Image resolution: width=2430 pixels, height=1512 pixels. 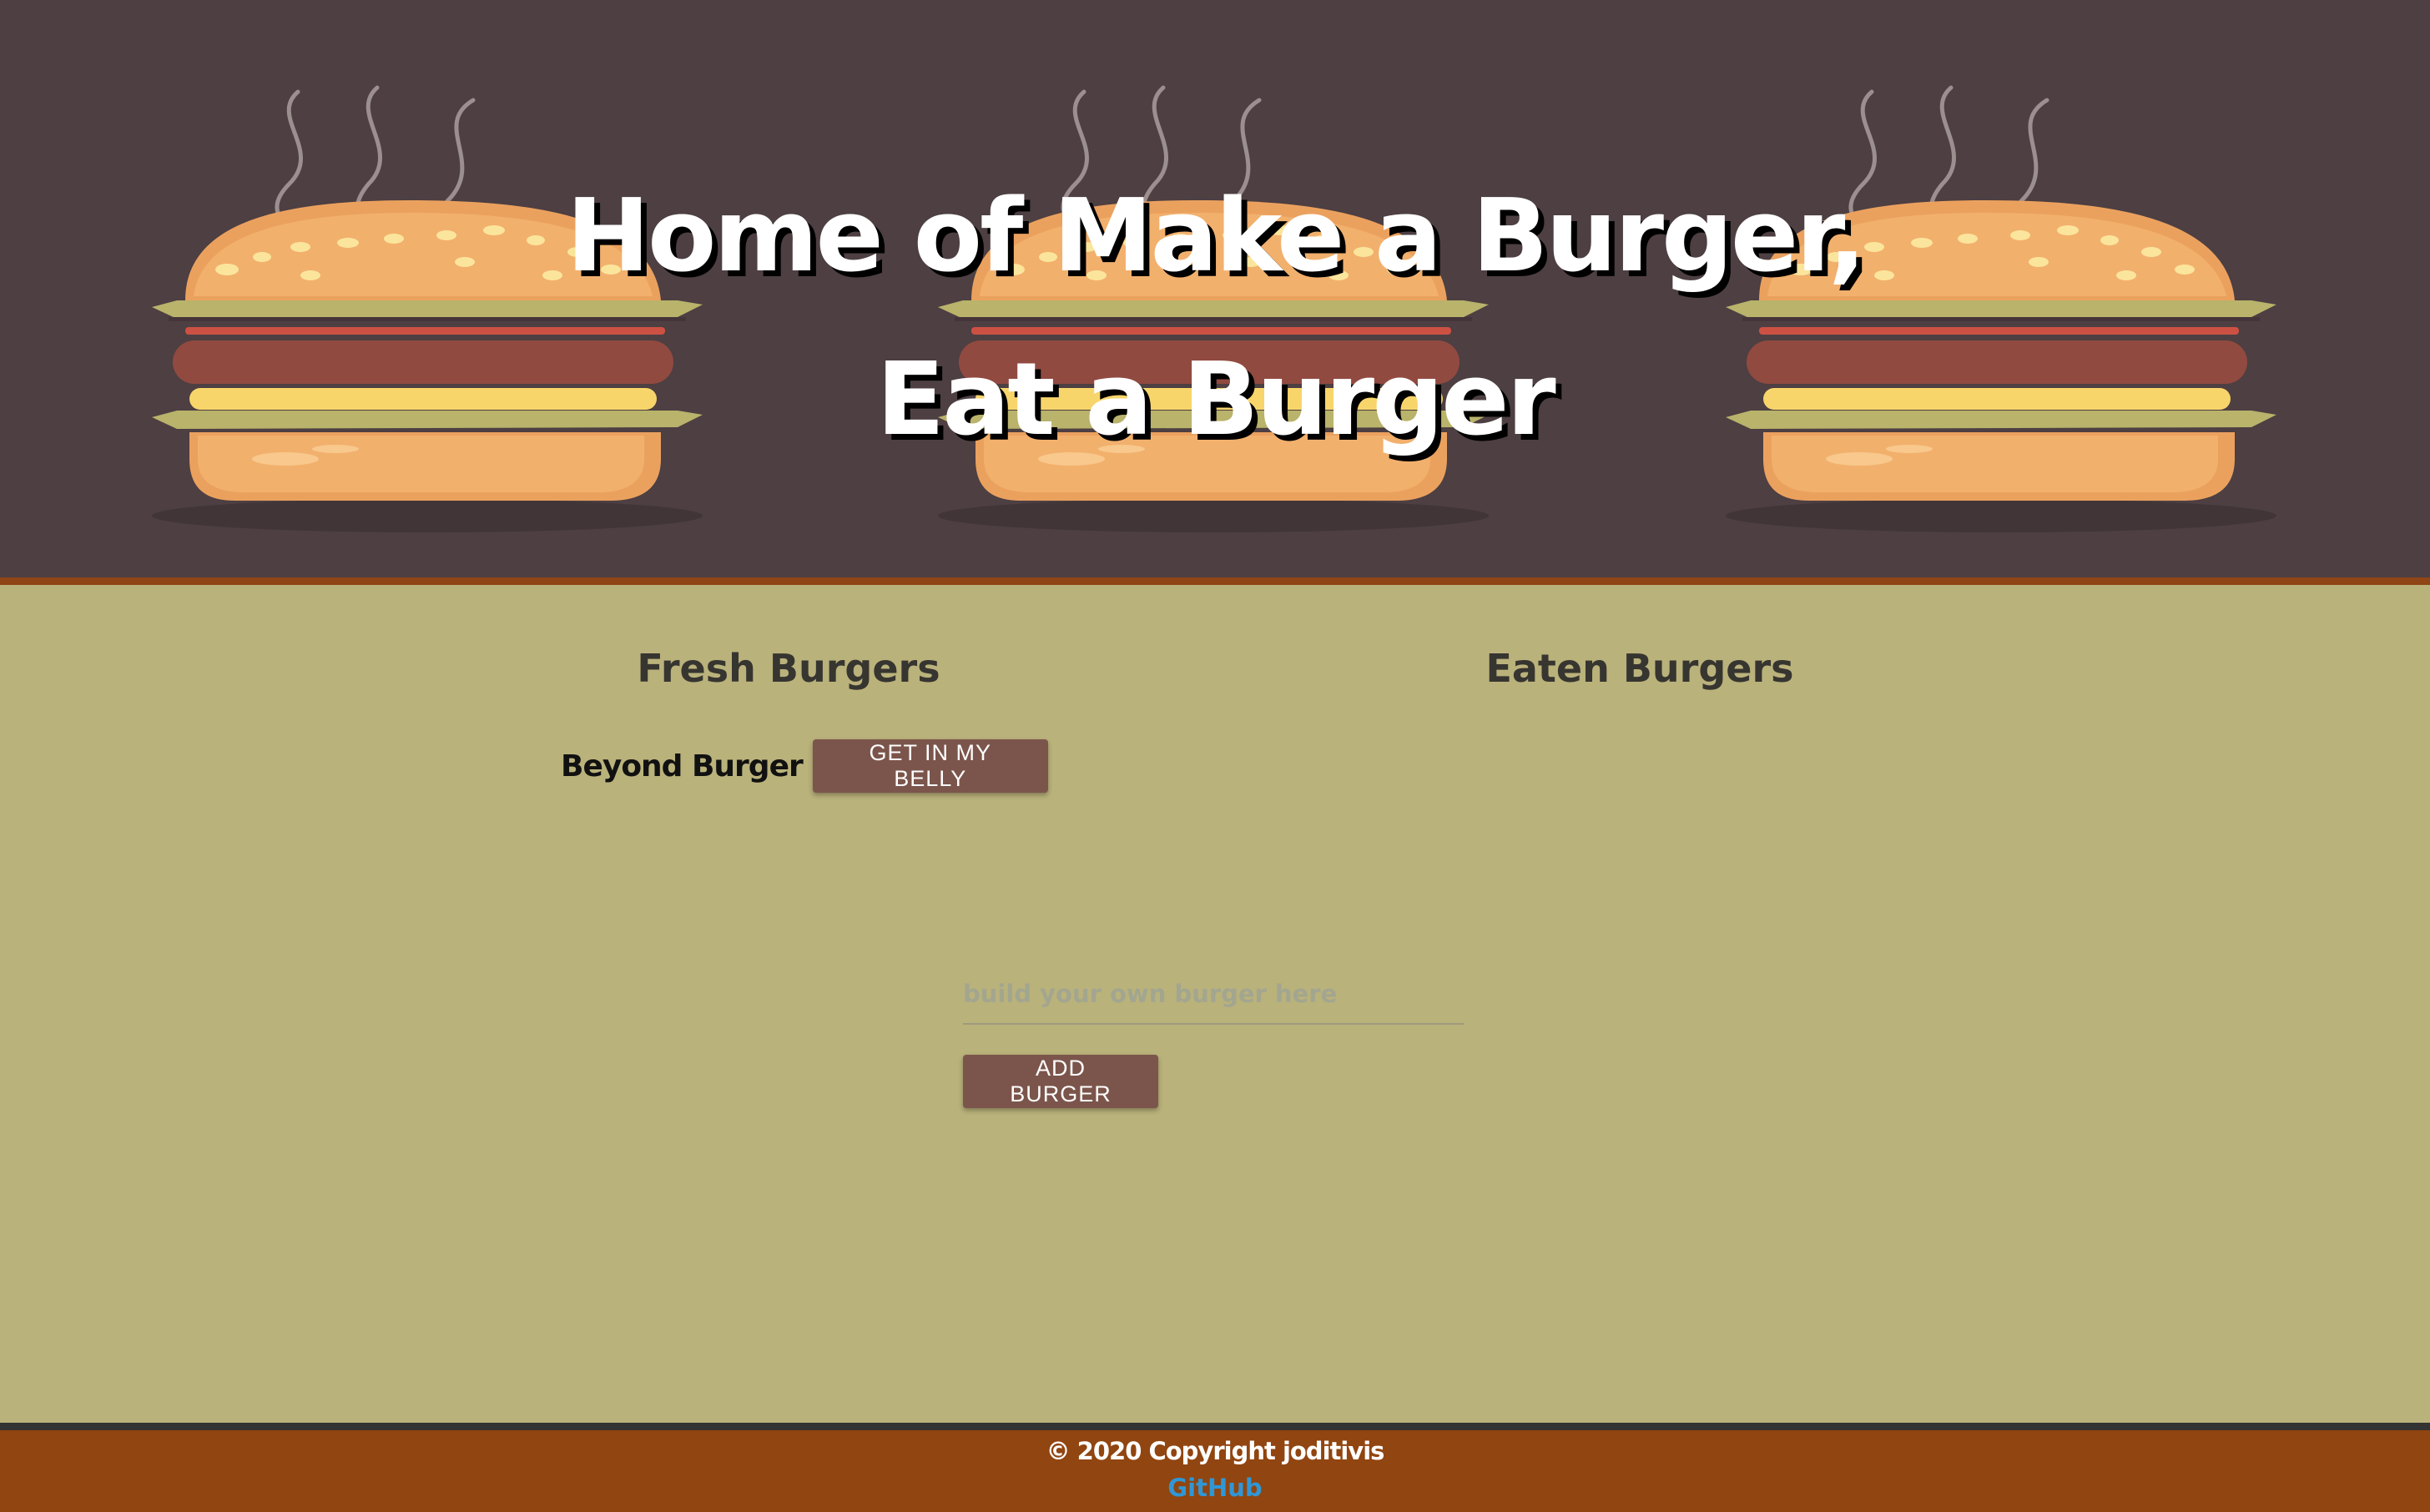 What do you see at coordinates (1216, 400) in the screenshot?
I see `page-title-line-2: Eat a Burger` at bounding box center [1216, 400].